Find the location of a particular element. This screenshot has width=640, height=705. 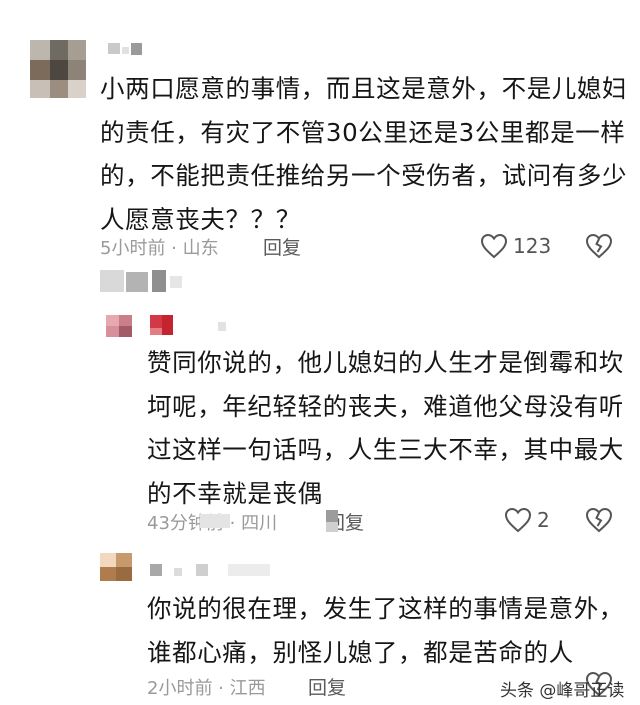

comment-text: 你说的很在理，发生了这样的事情是意外， 谁都心痛，别怪儿媳了，都是苦命的人 is located at coordinates (387, 630).